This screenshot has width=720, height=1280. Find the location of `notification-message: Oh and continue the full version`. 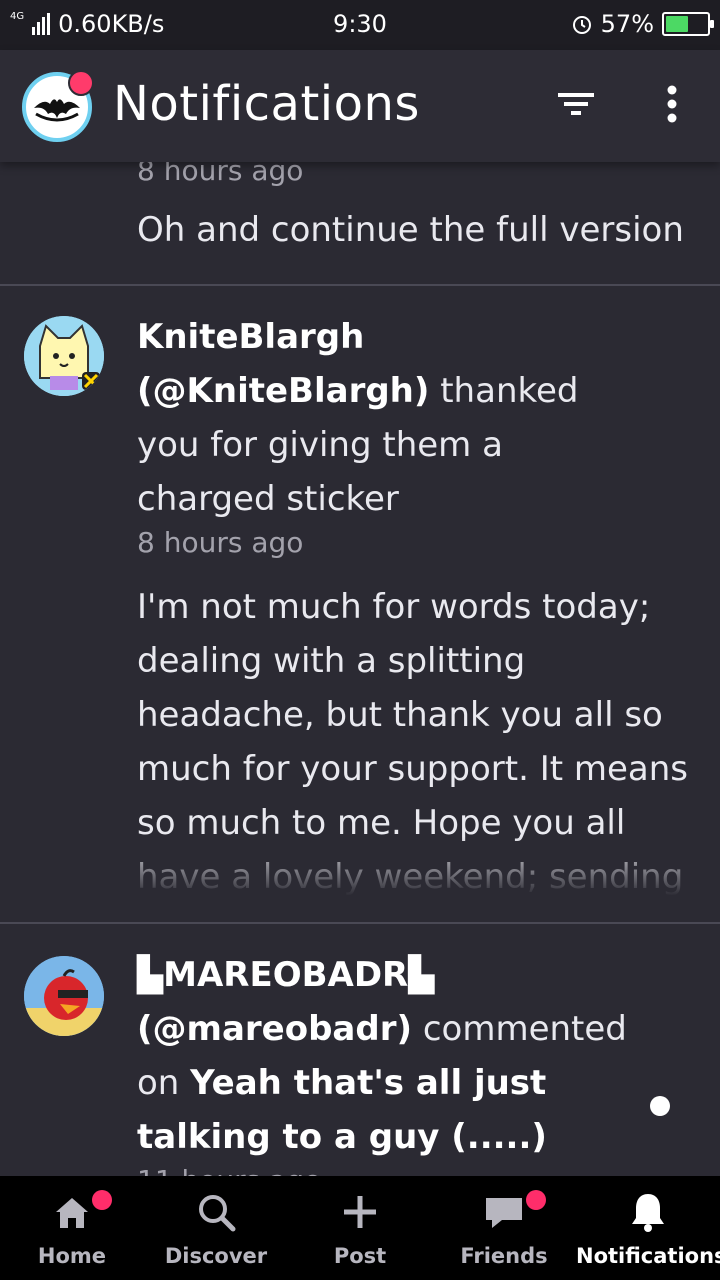

notification-message: Oh and continue the full version is located at coordinates (410, 230).